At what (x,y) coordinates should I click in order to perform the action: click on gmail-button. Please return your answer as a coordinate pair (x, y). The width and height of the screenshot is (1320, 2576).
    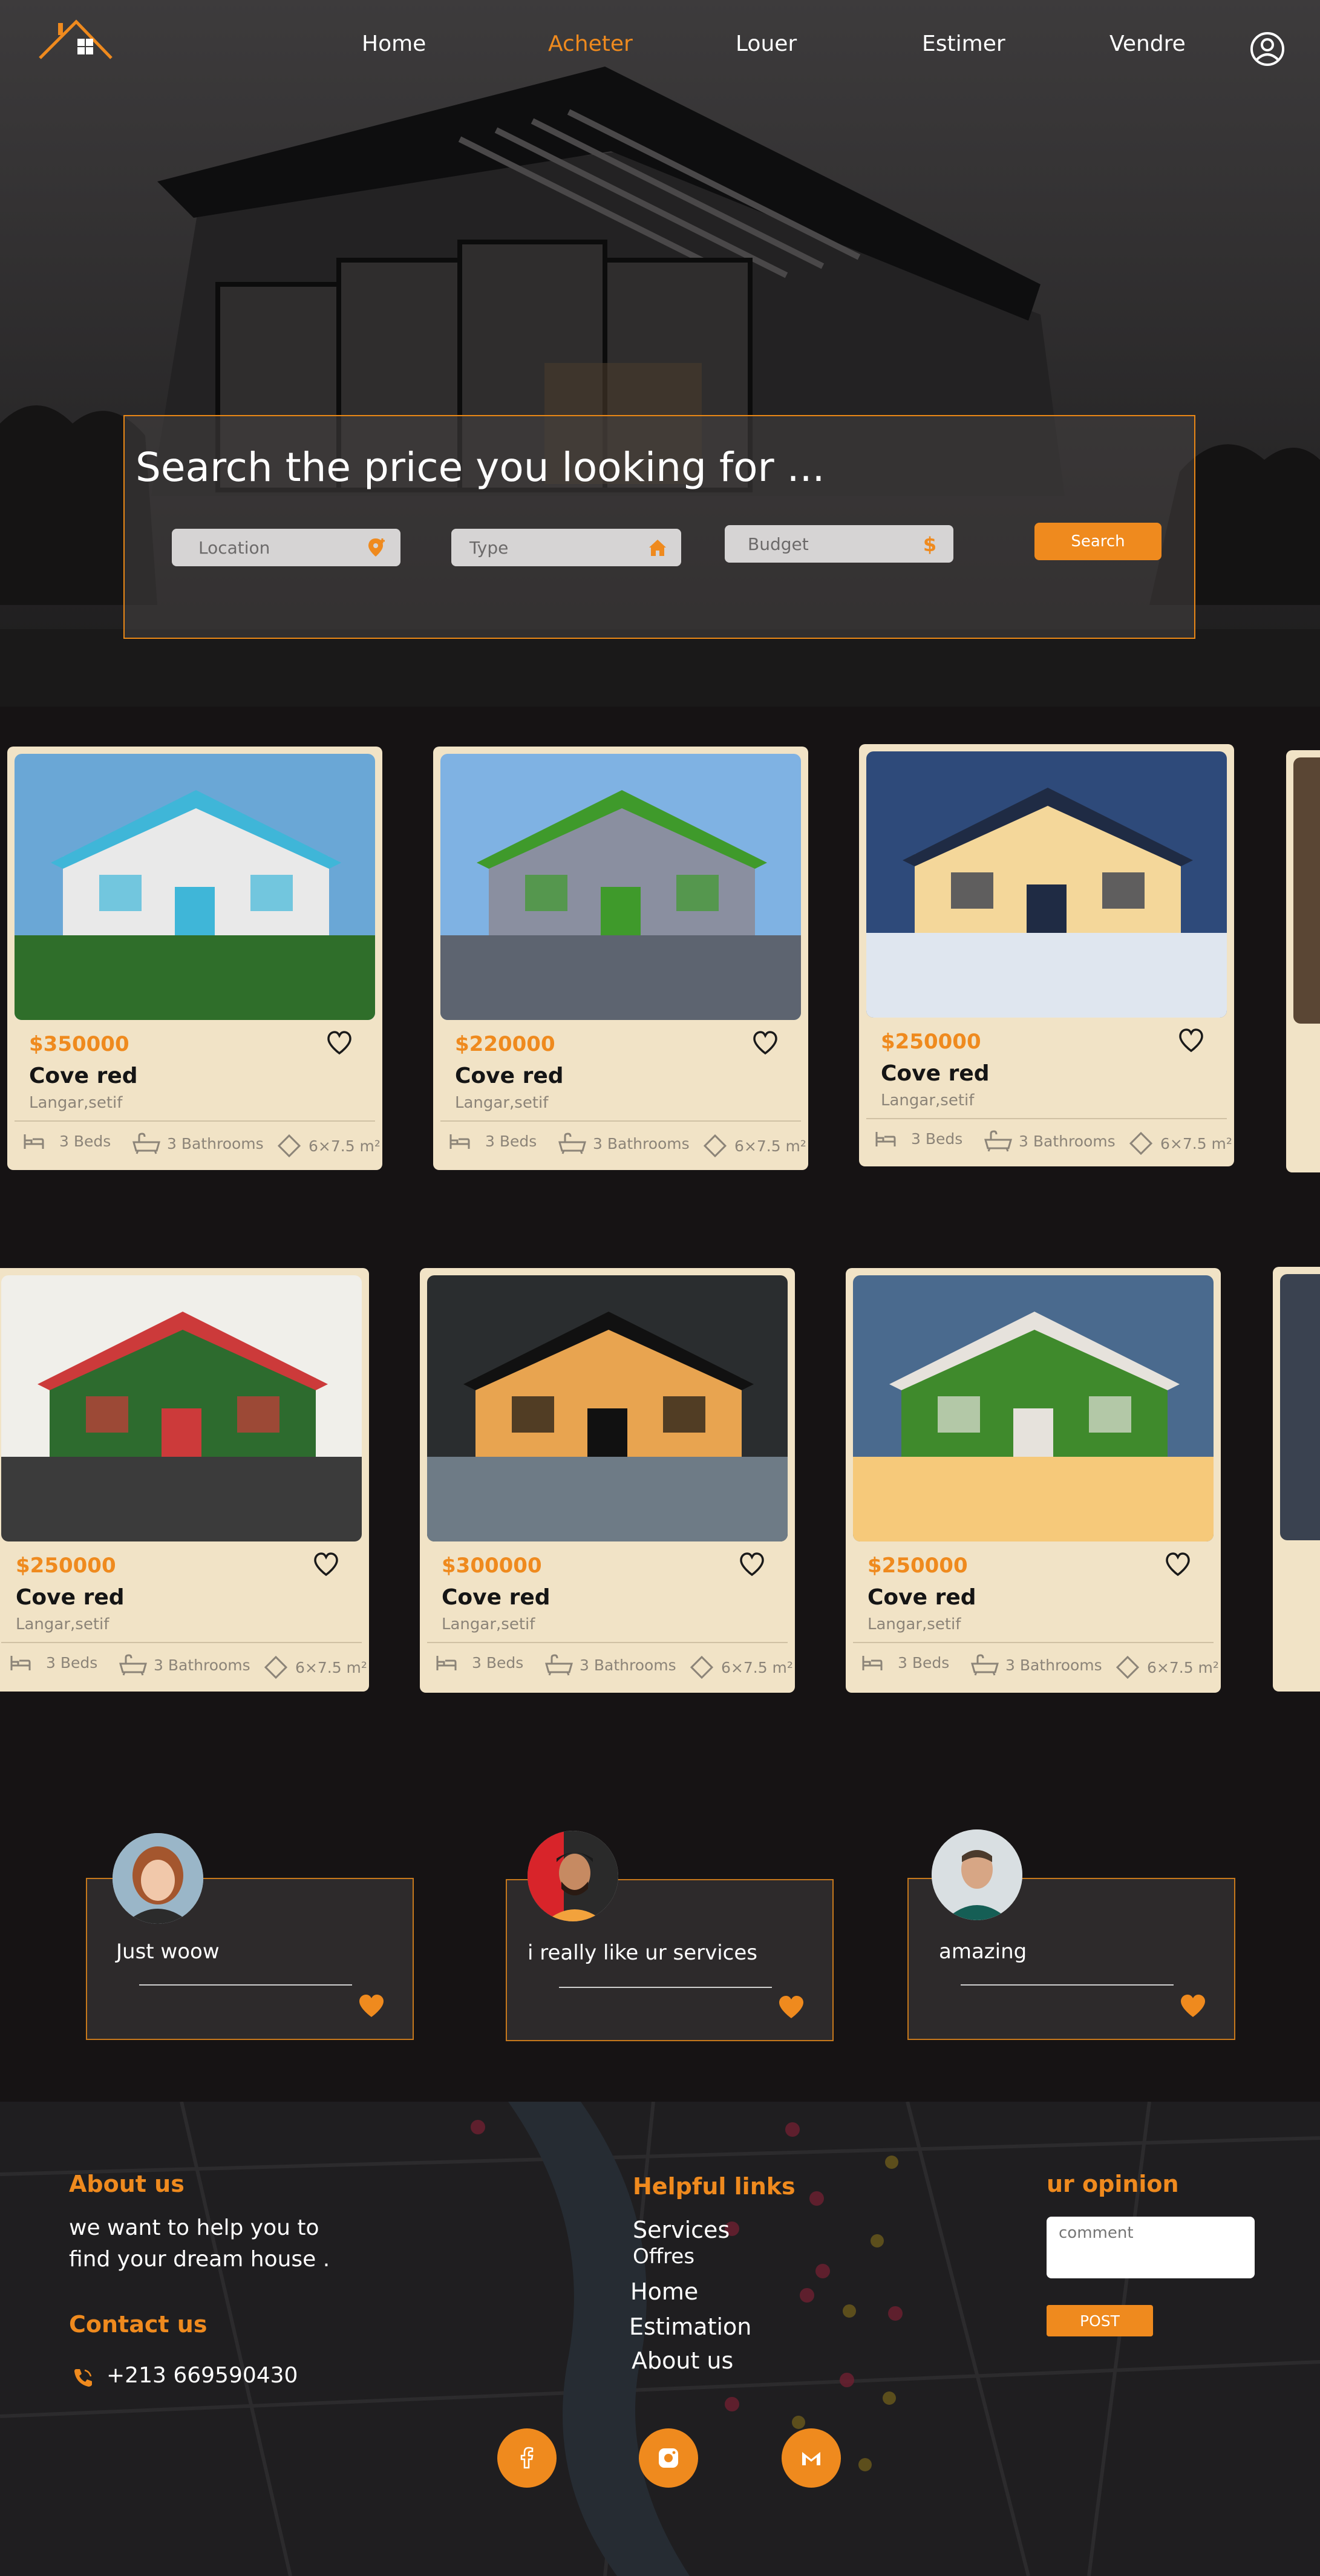
    Looking at the image, I should click on (811, 2458).